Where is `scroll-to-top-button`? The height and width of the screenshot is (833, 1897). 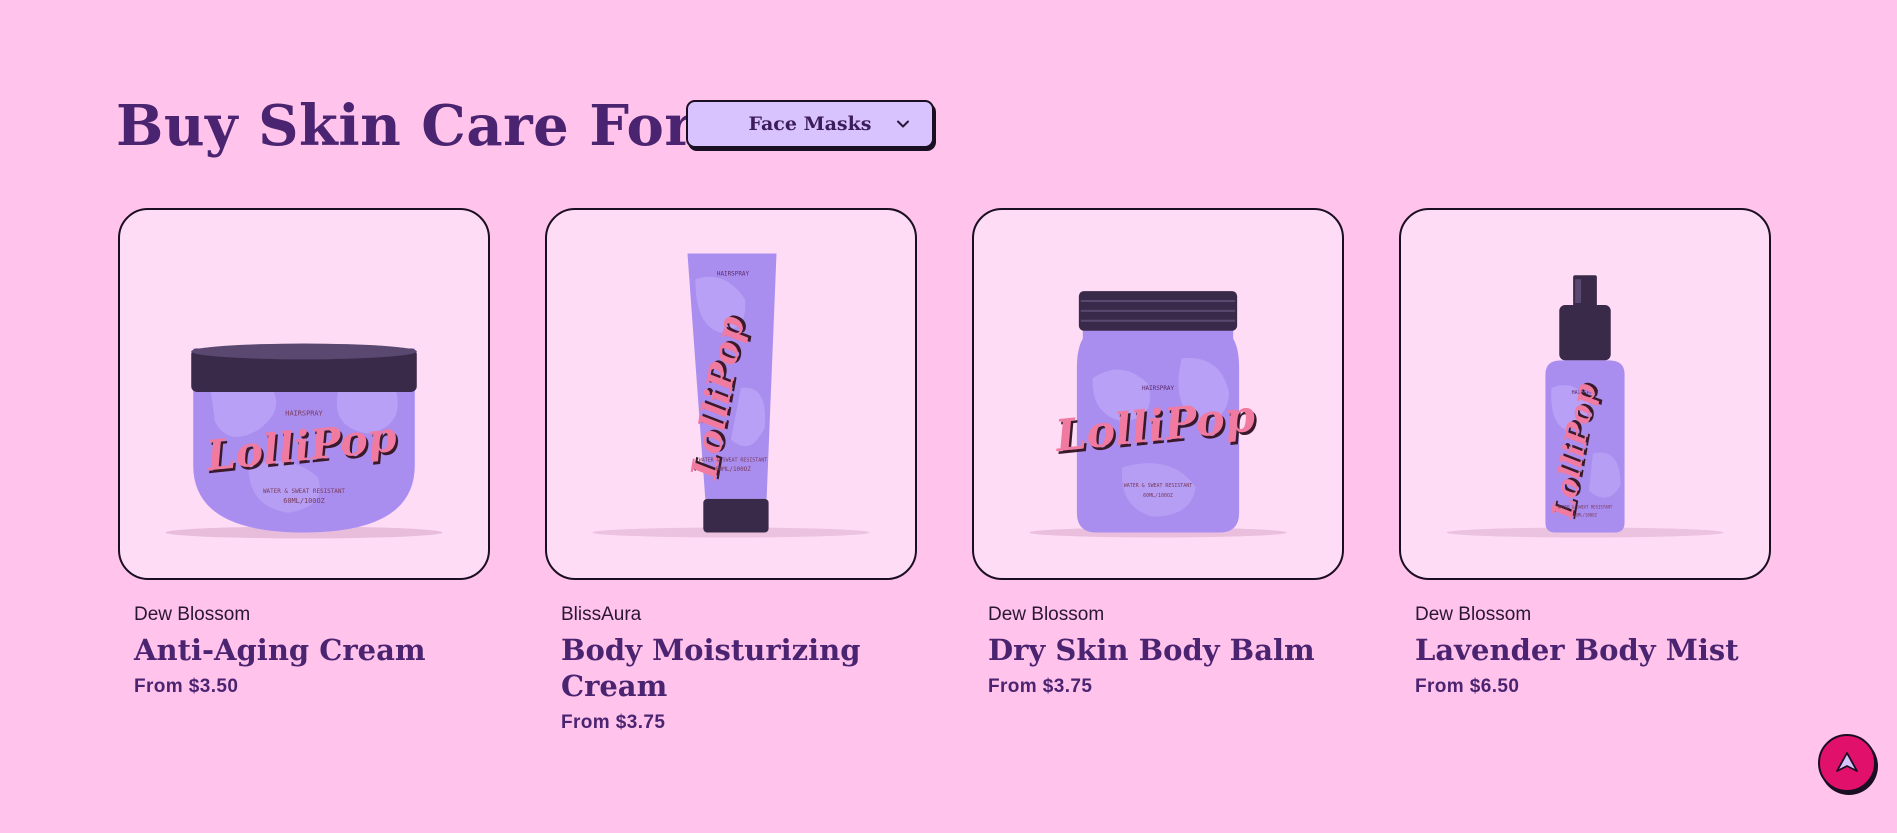 scroll-to-top-button is located at coordinates (1847, 763).